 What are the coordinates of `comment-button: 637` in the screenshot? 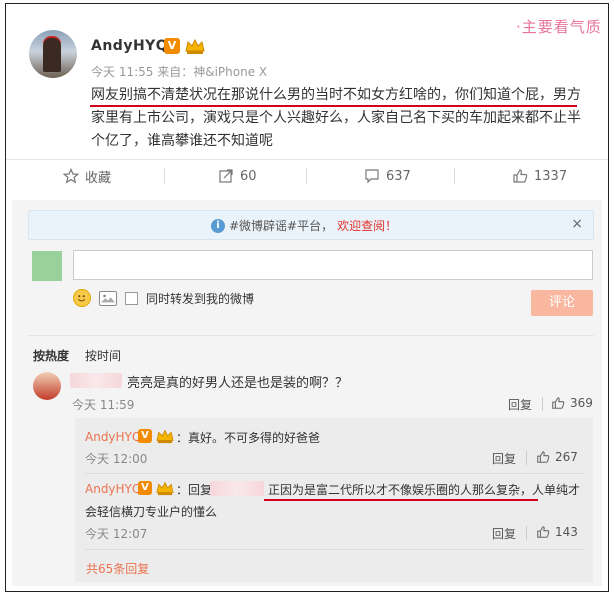 It's located at (387, 176).